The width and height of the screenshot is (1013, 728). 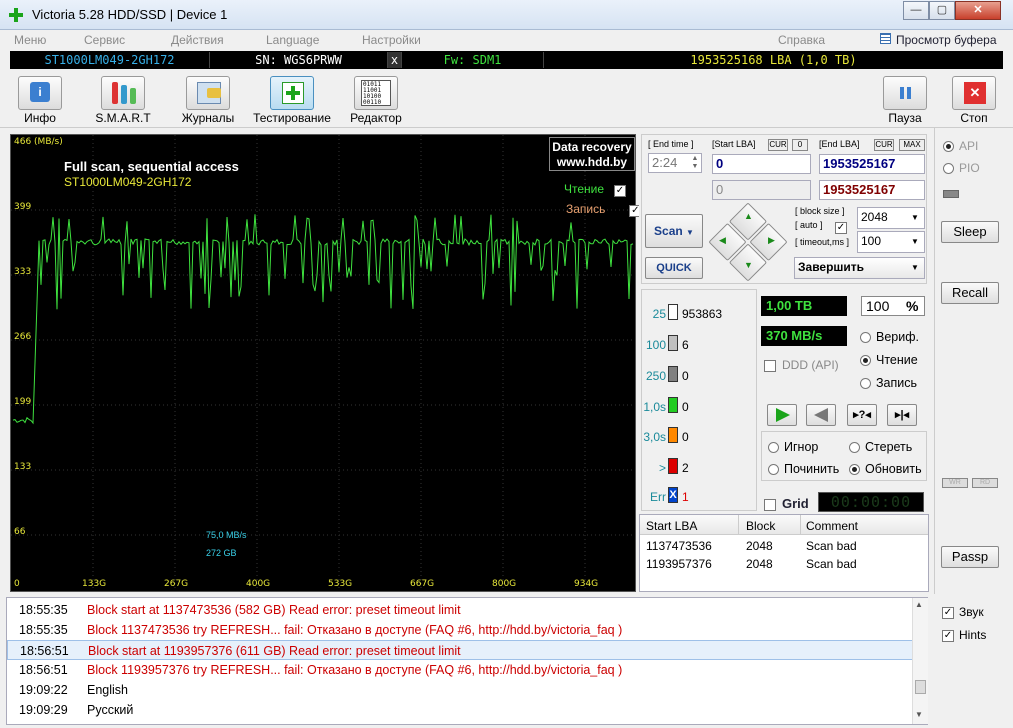 I want to click on action-ignore: Игнор, so click(x=793, y=447).